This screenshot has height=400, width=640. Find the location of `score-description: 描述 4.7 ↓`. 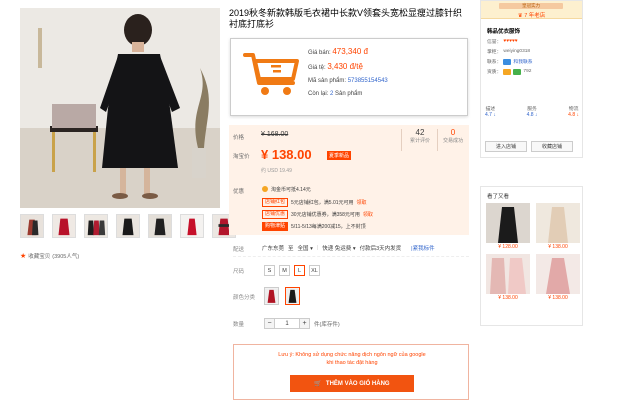

score-description: 描述 4.7 ↓ is located at coordinates (490, 111).